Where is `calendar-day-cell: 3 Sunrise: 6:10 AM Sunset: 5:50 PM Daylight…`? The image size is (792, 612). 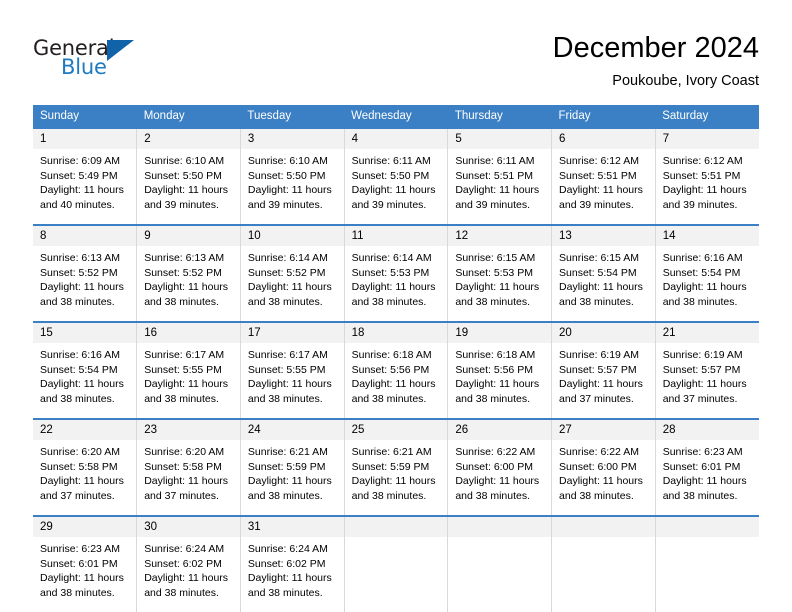
calendar-day-cell: 3 Sunrise: 6:10 AM Sunset: 5:50 PM Daylight… is located at coordinates (292, 176).